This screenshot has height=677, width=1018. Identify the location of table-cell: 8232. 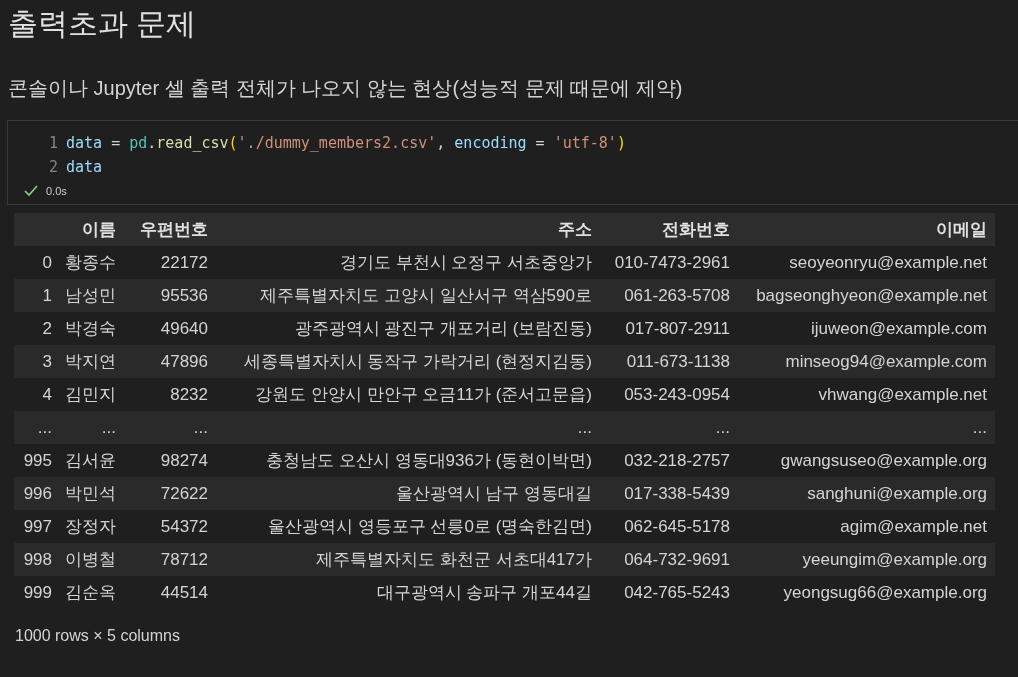
(170, 394).